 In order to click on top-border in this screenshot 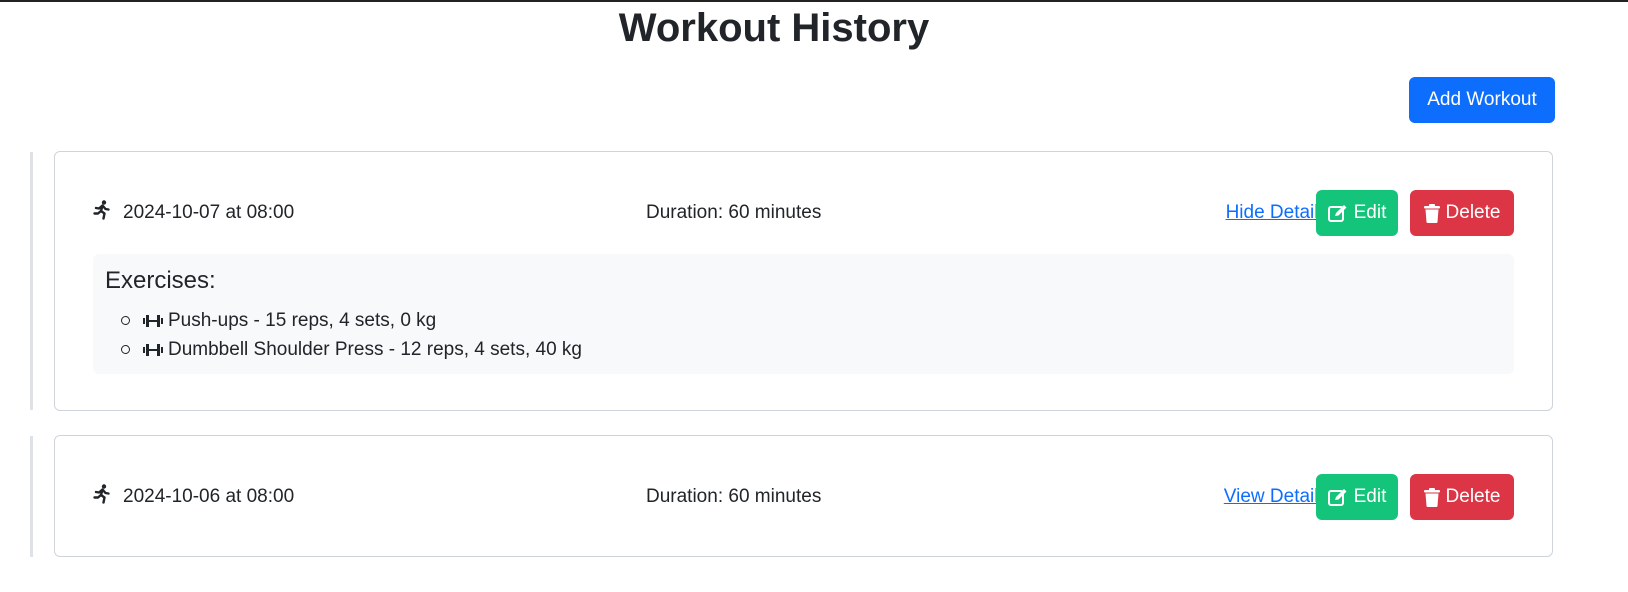, I will do `click(814, 1)`.